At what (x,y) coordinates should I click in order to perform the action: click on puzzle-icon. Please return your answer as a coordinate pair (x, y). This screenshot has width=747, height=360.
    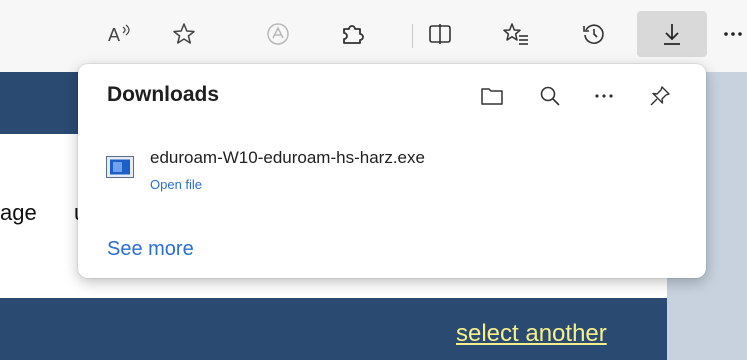
    Looking at the image, I should click on (353, 34).